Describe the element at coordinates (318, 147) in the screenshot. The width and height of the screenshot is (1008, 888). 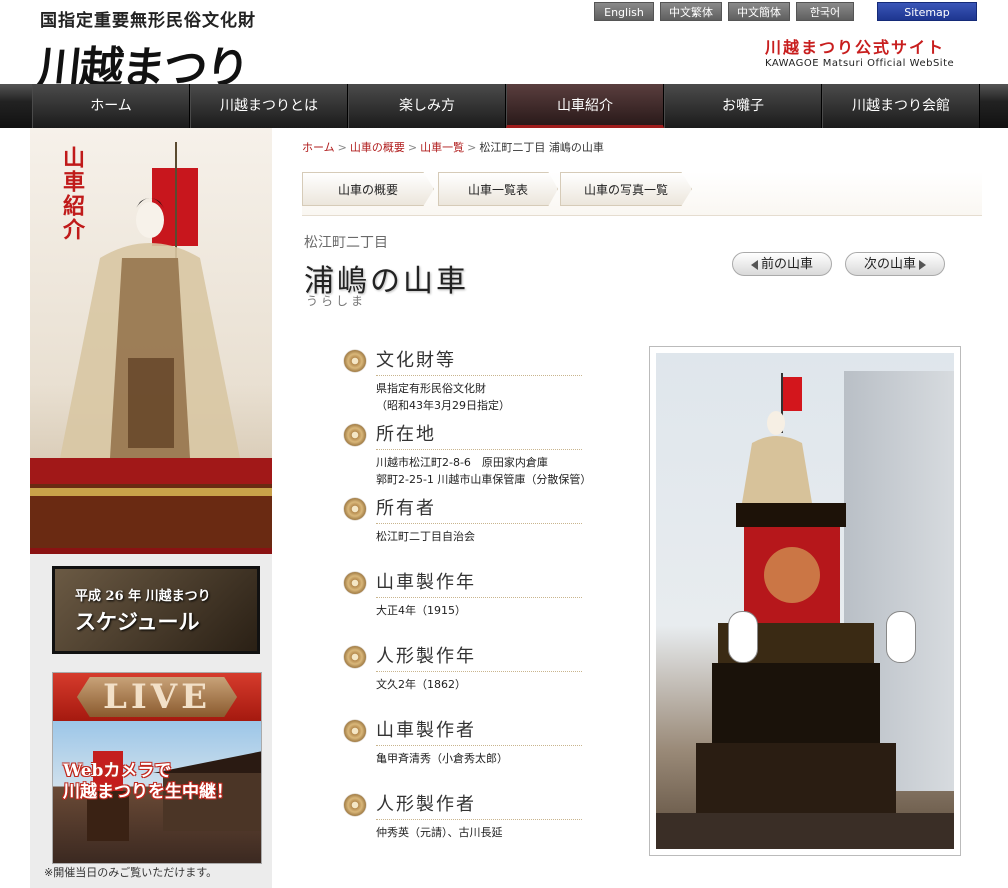
I see `breadcrumb-home: ホーム` at that location.